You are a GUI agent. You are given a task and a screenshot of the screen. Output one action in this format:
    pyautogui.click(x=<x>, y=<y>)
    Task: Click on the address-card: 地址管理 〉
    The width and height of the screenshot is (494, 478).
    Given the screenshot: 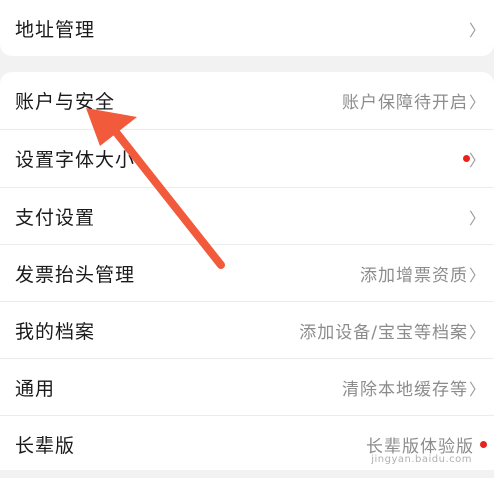 What is the action you would take?
    pyautogui.click(x=247, y=28)
    